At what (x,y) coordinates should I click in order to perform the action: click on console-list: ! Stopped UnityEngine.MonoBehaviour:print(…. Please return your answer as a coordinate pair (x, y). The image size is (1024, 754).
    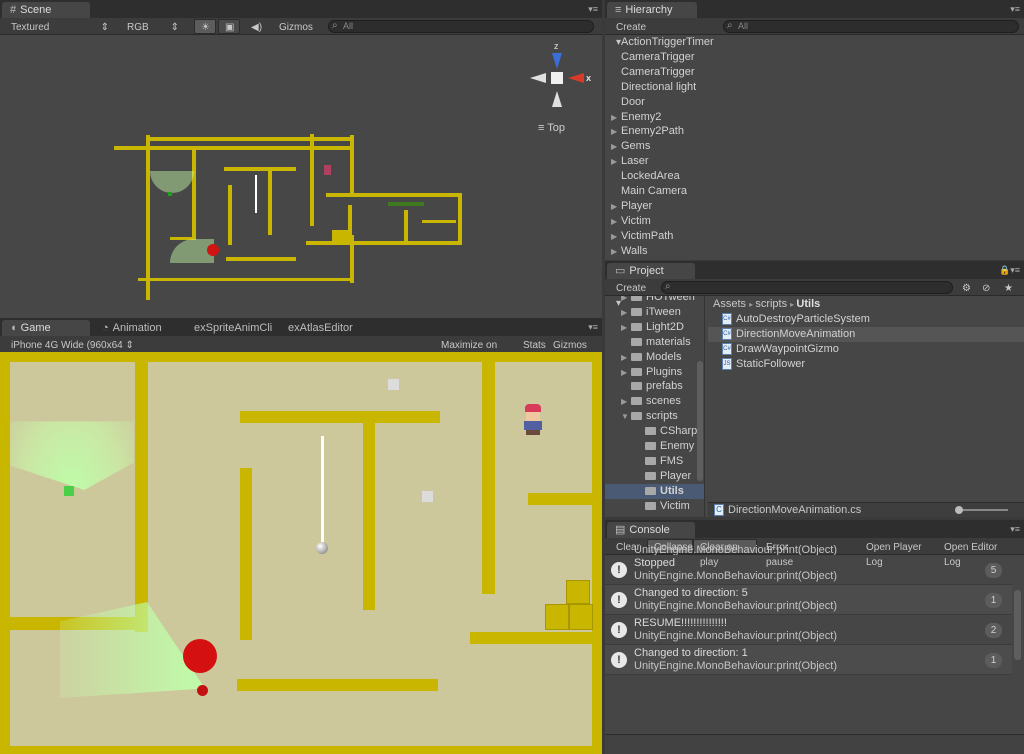
    Looking at the image, I should click on (808, 620).